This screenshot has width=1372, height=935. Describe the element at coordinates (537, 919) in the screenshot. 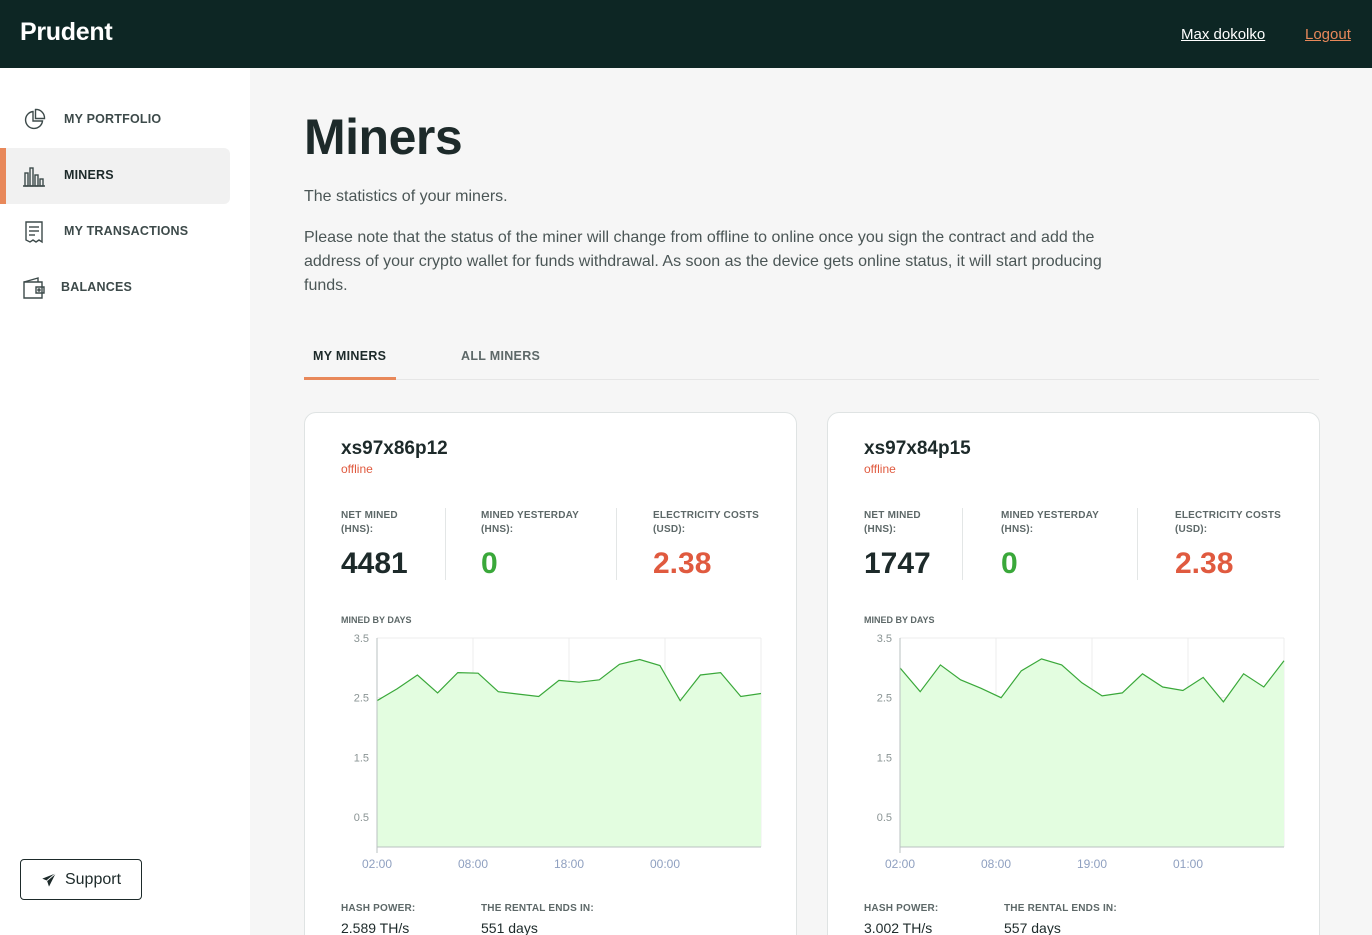

I see `rental-info: THE RENTAL ENDS IN: 551 days` at that location.